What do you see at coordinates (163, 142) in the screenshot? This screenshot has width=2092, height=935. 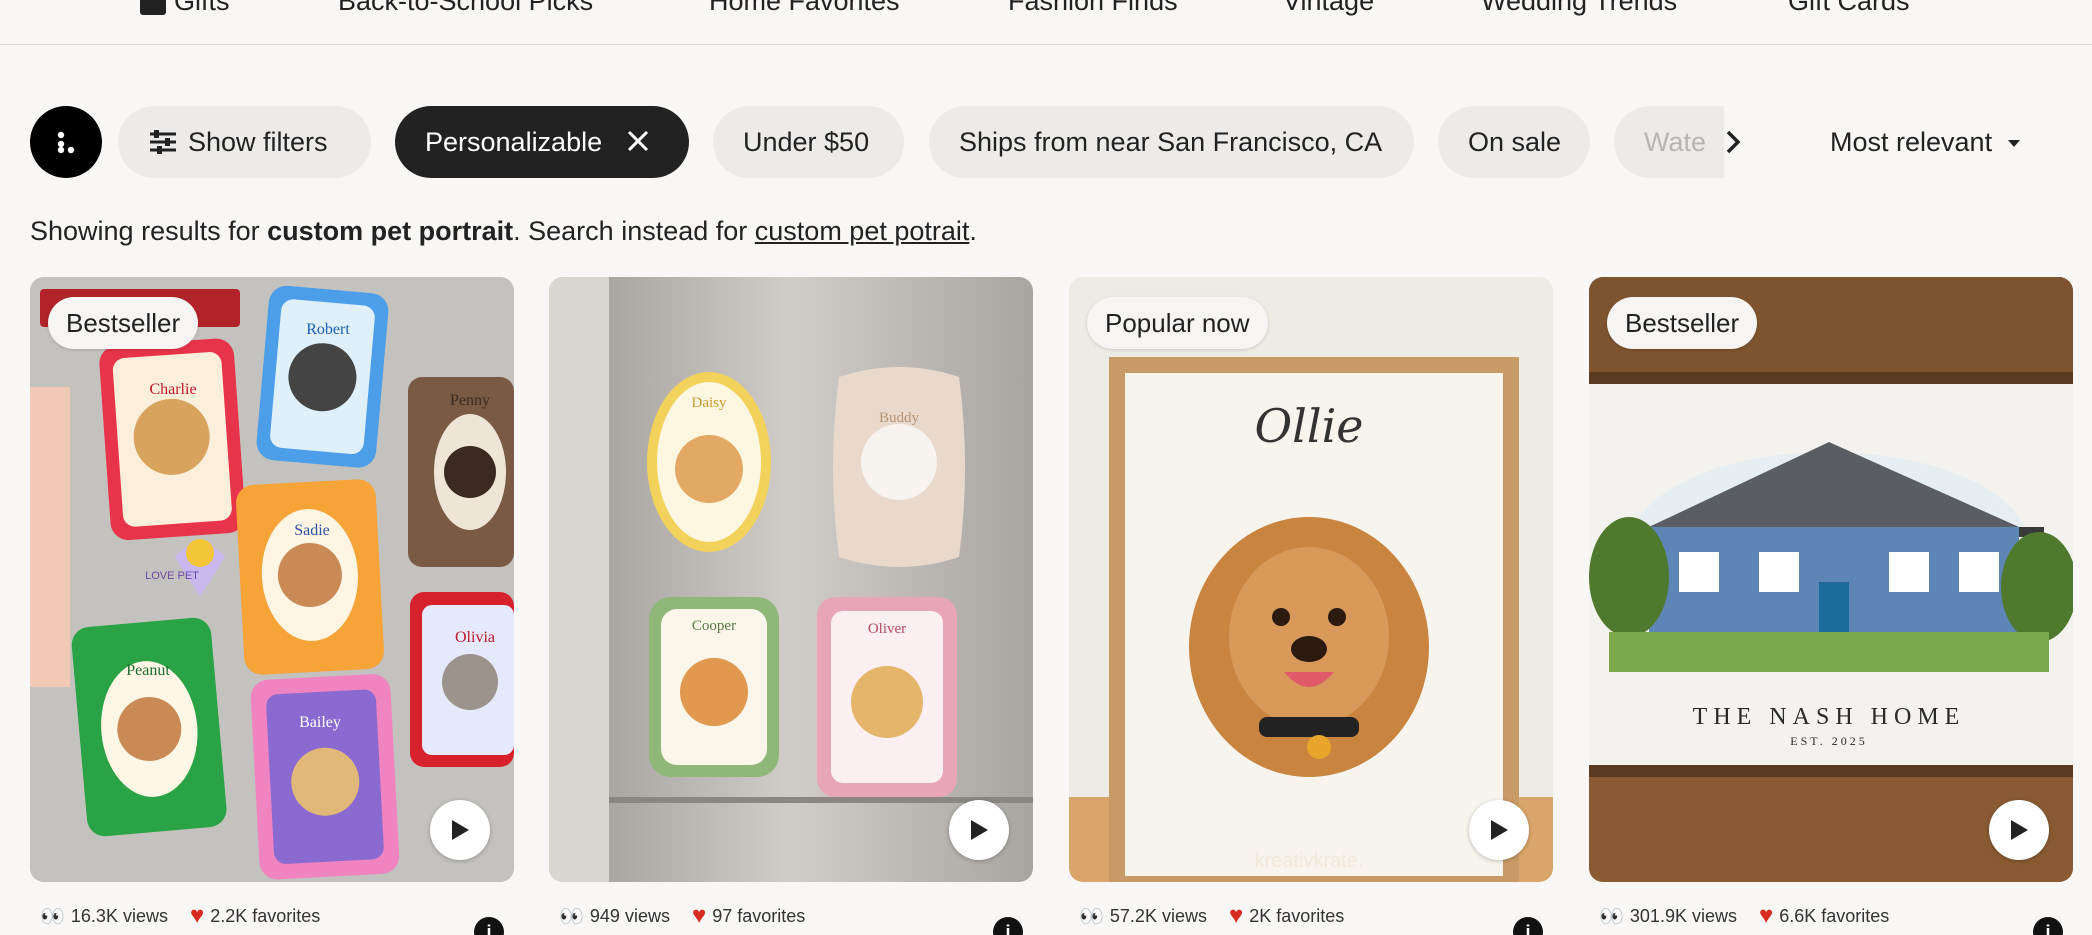 I see `sliders-icon` at bounding box center [163, 142].